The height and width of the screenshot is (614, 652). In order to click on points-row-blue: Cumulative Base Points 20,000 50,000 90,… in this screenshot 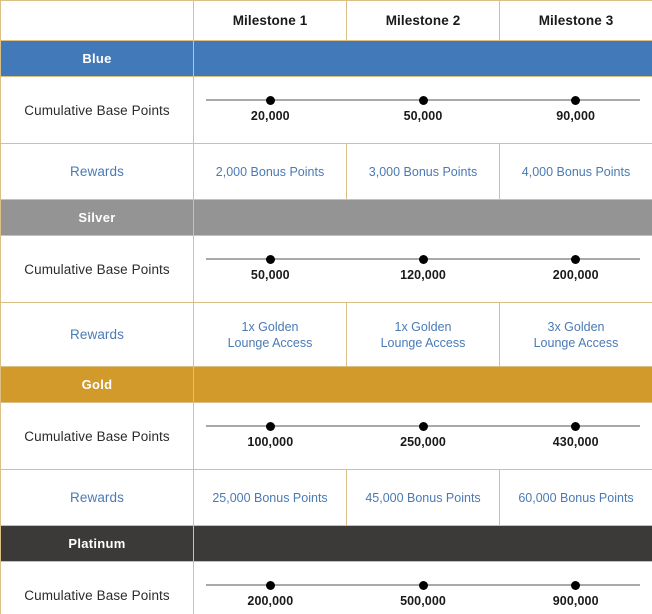, I will do `click(326, 110)`.